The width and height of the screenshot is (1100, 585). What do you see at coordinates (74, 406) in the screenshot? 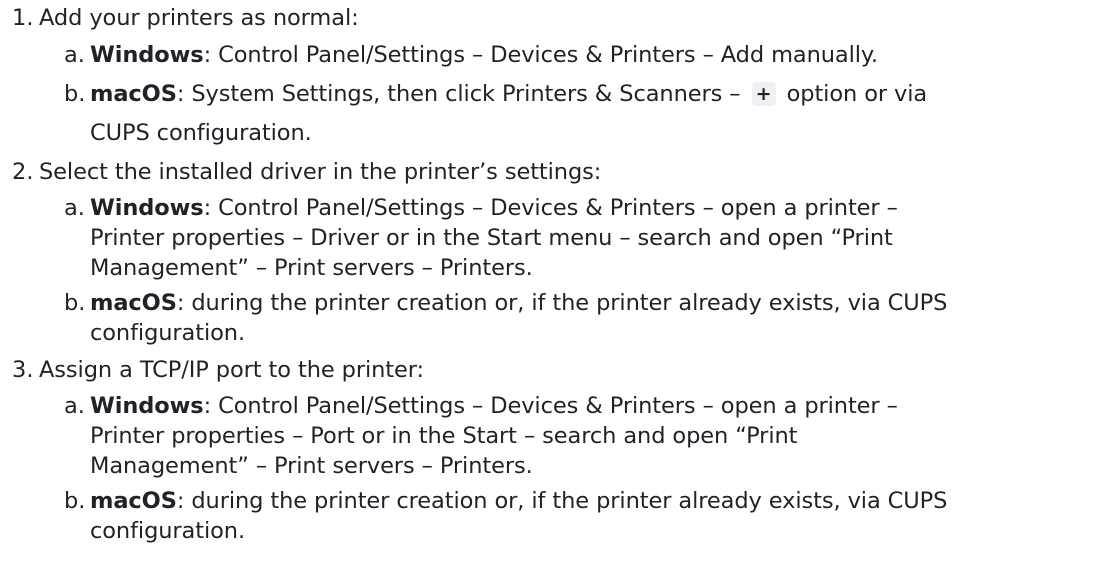
I see `item-3a-marker: a.` at bounding box center [74, 406].